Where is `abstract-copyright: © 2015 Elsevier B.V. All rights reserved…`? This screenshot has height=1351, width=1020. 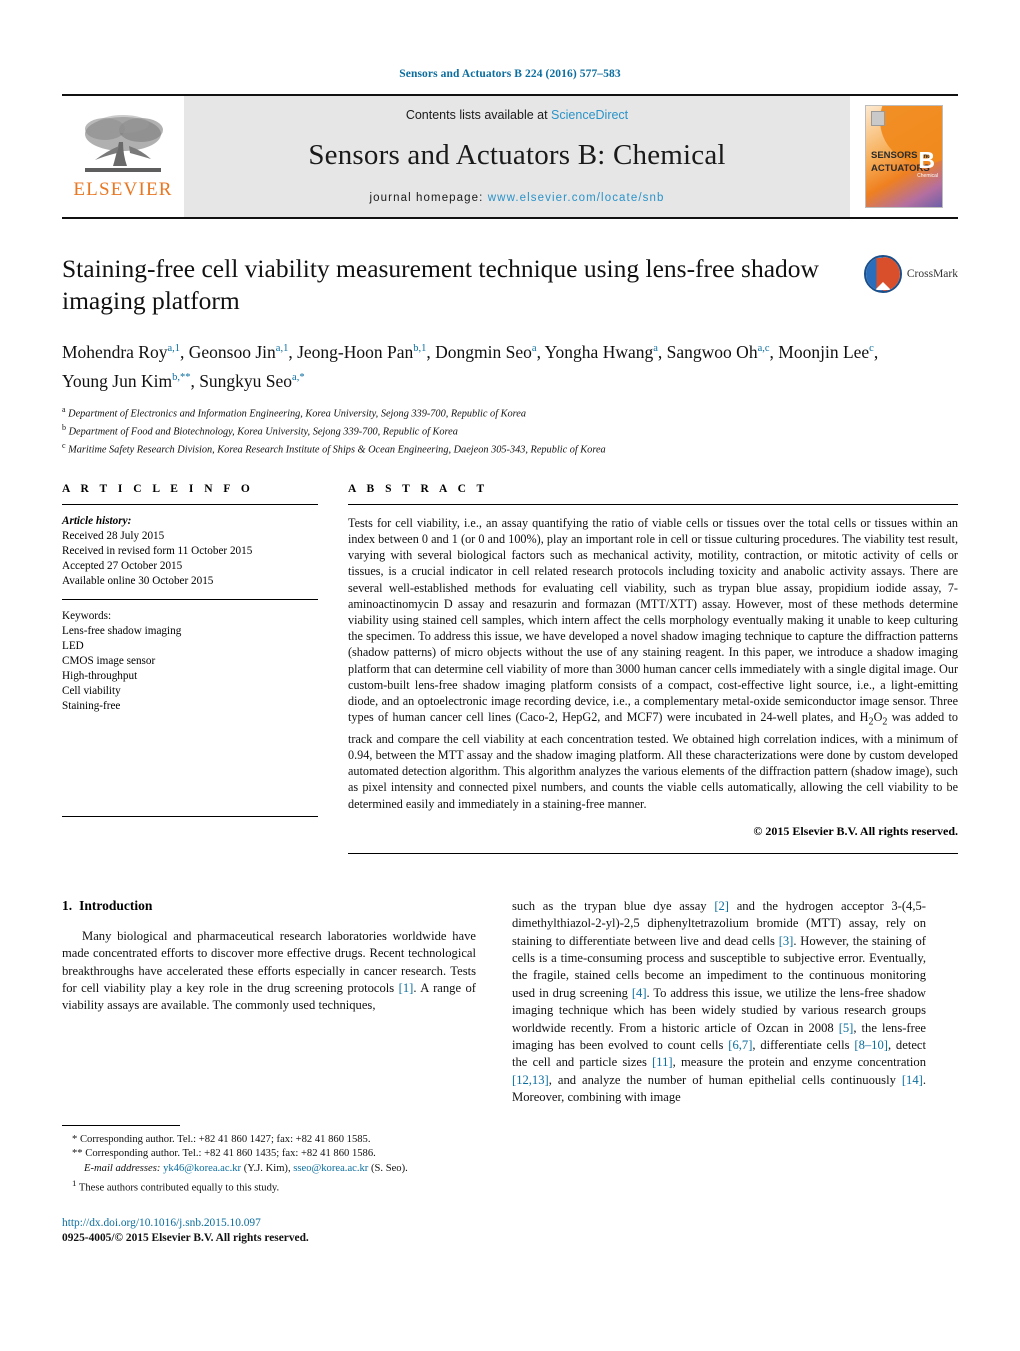 abstract-copyright: © 2015 Elsevier B.V. All rights reserved… is located at coordinates (855, 830).